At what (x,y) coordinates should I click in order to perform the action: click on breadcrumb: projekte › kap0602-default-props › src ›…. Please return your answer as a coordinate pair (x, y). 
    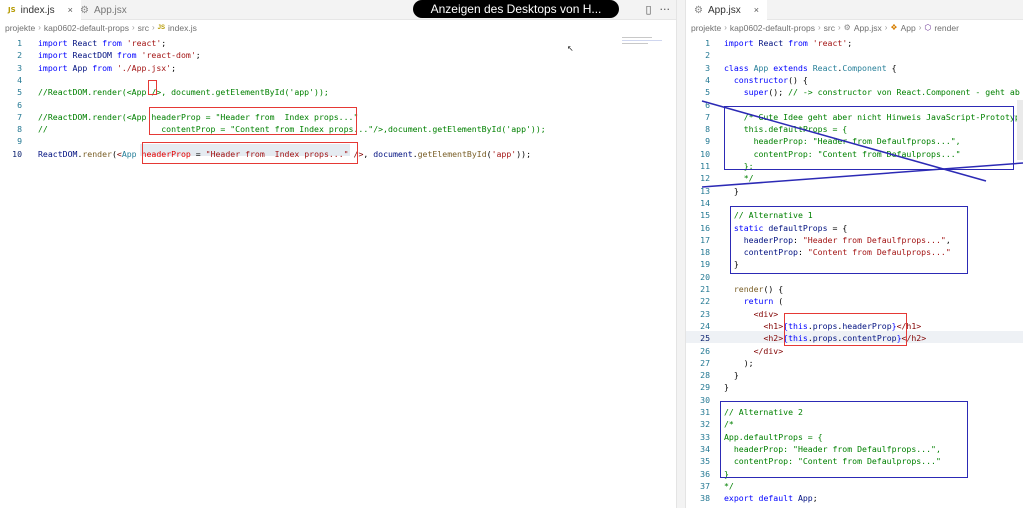
    Looking at the image, I should click on (338, 27).